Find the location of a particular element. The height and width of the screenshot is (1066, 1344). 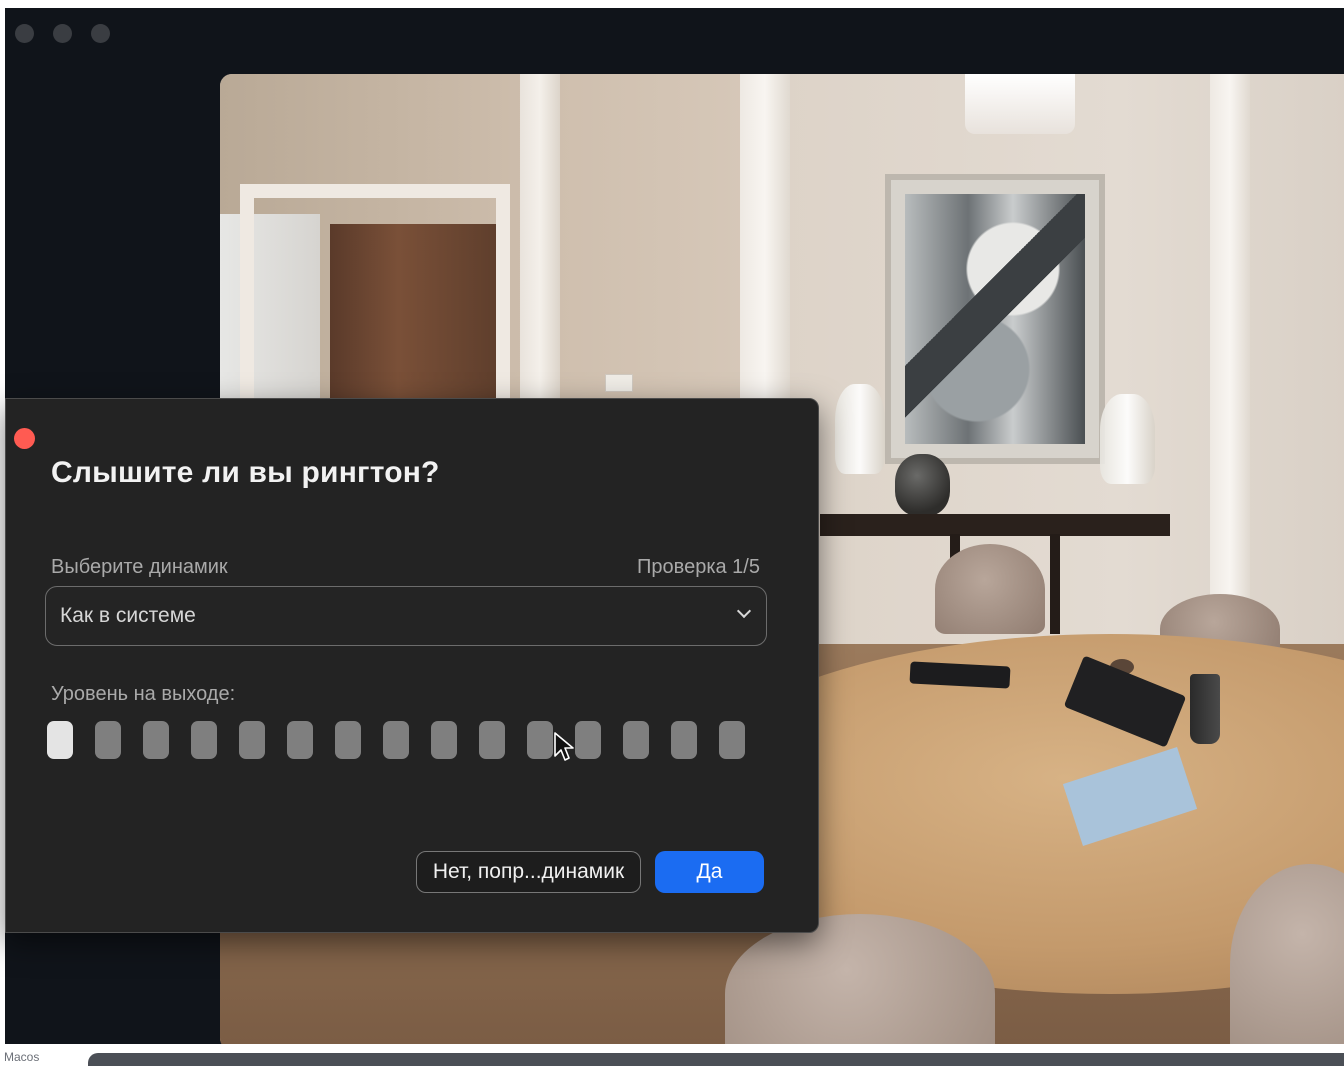

dialog-title: Слышите ли вы рингтон? is located at coordinates (245, 472).